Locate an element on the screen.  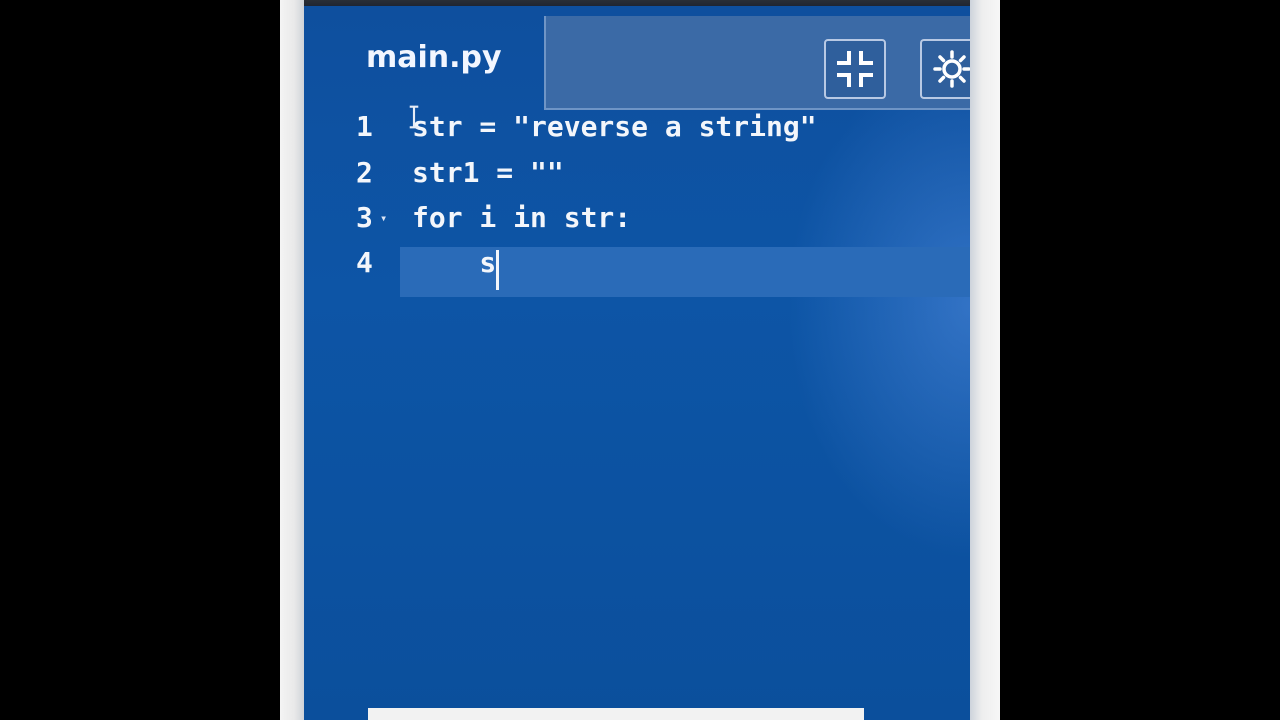
bottom-light-strip is located at coordinates (616, 714).